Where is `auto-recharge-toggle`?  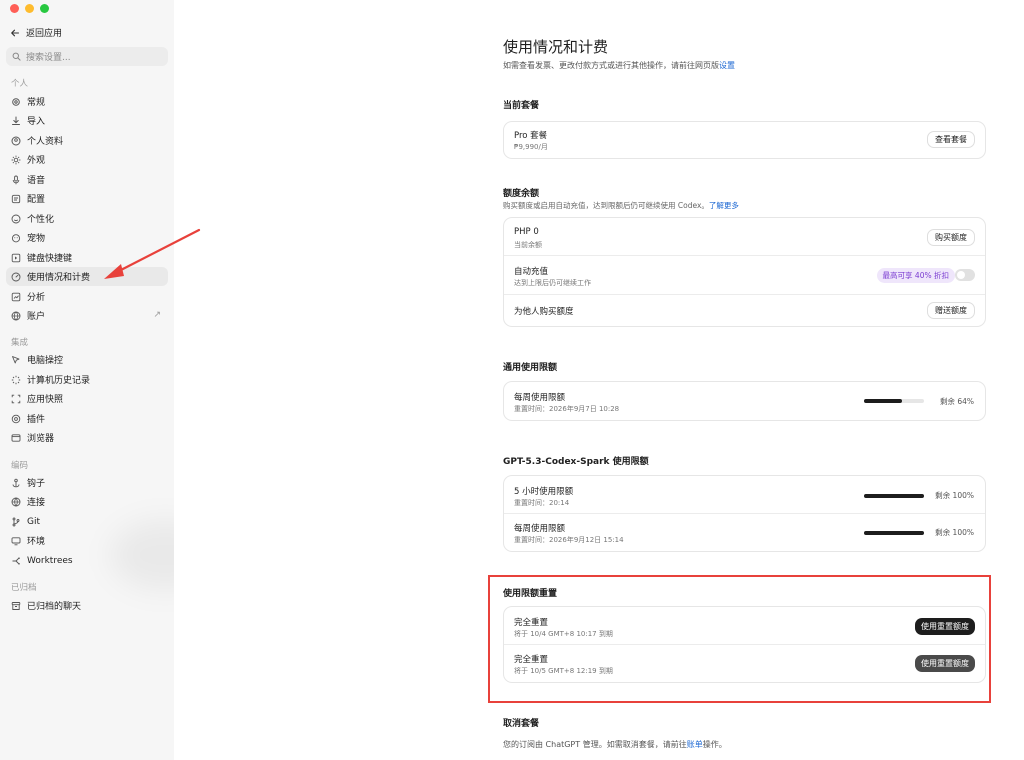
auto-recharge-toggle is located at coordinates (965, 275).